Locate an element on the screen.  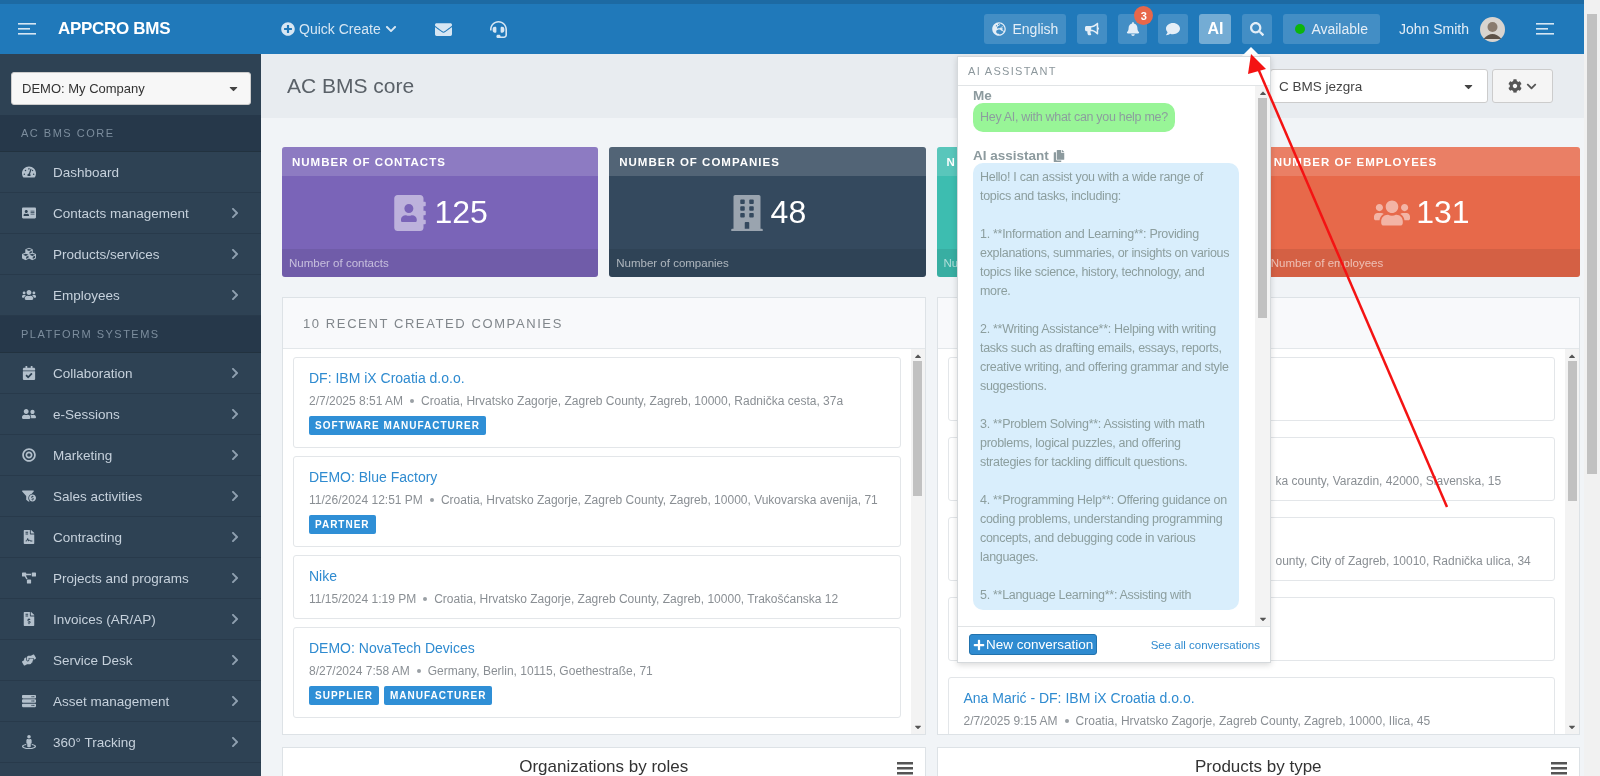
role-tag: SOFTWARE MANUFACTURER is located at coordinates (397, 425).